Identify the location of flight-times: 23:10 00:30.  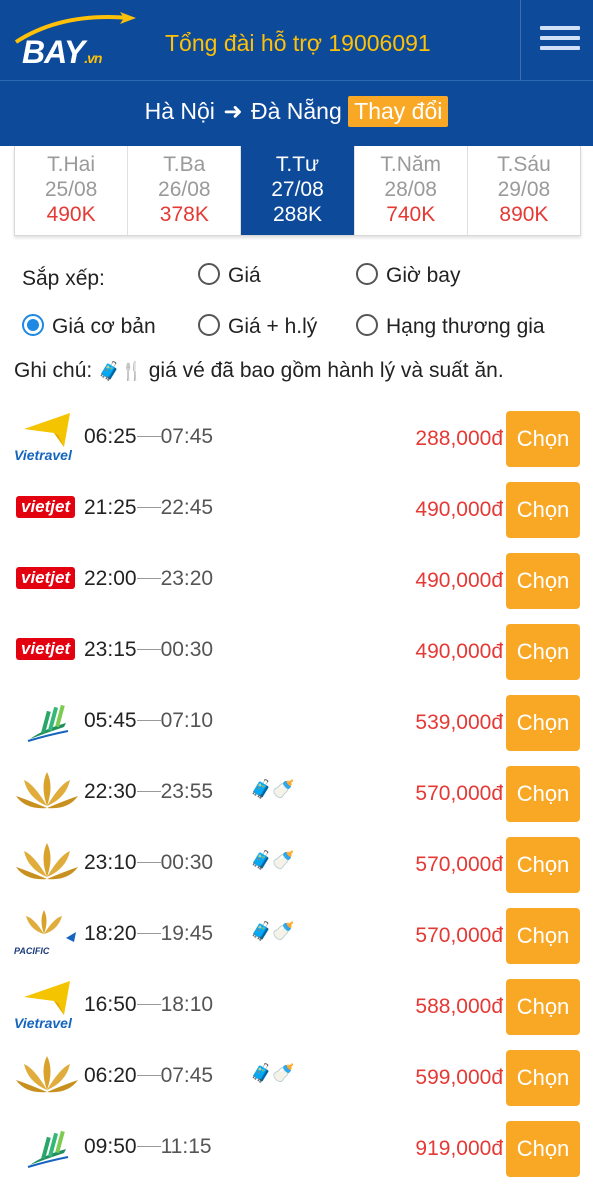
(148, 863).